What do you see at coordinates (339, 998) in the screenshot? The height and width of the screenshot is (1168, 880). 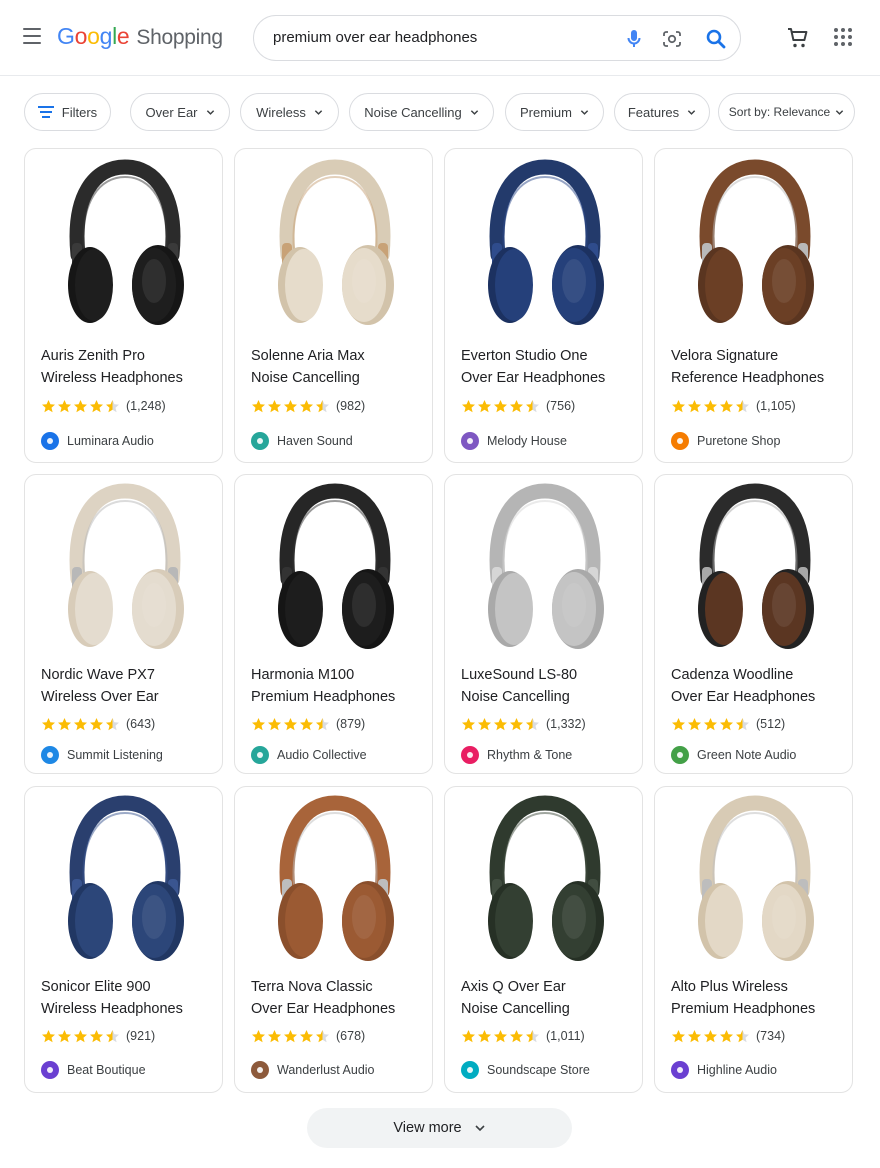 I see `product-title: Terra Nova Classic Over Ear Headphones` at bounding box center [339, 998].